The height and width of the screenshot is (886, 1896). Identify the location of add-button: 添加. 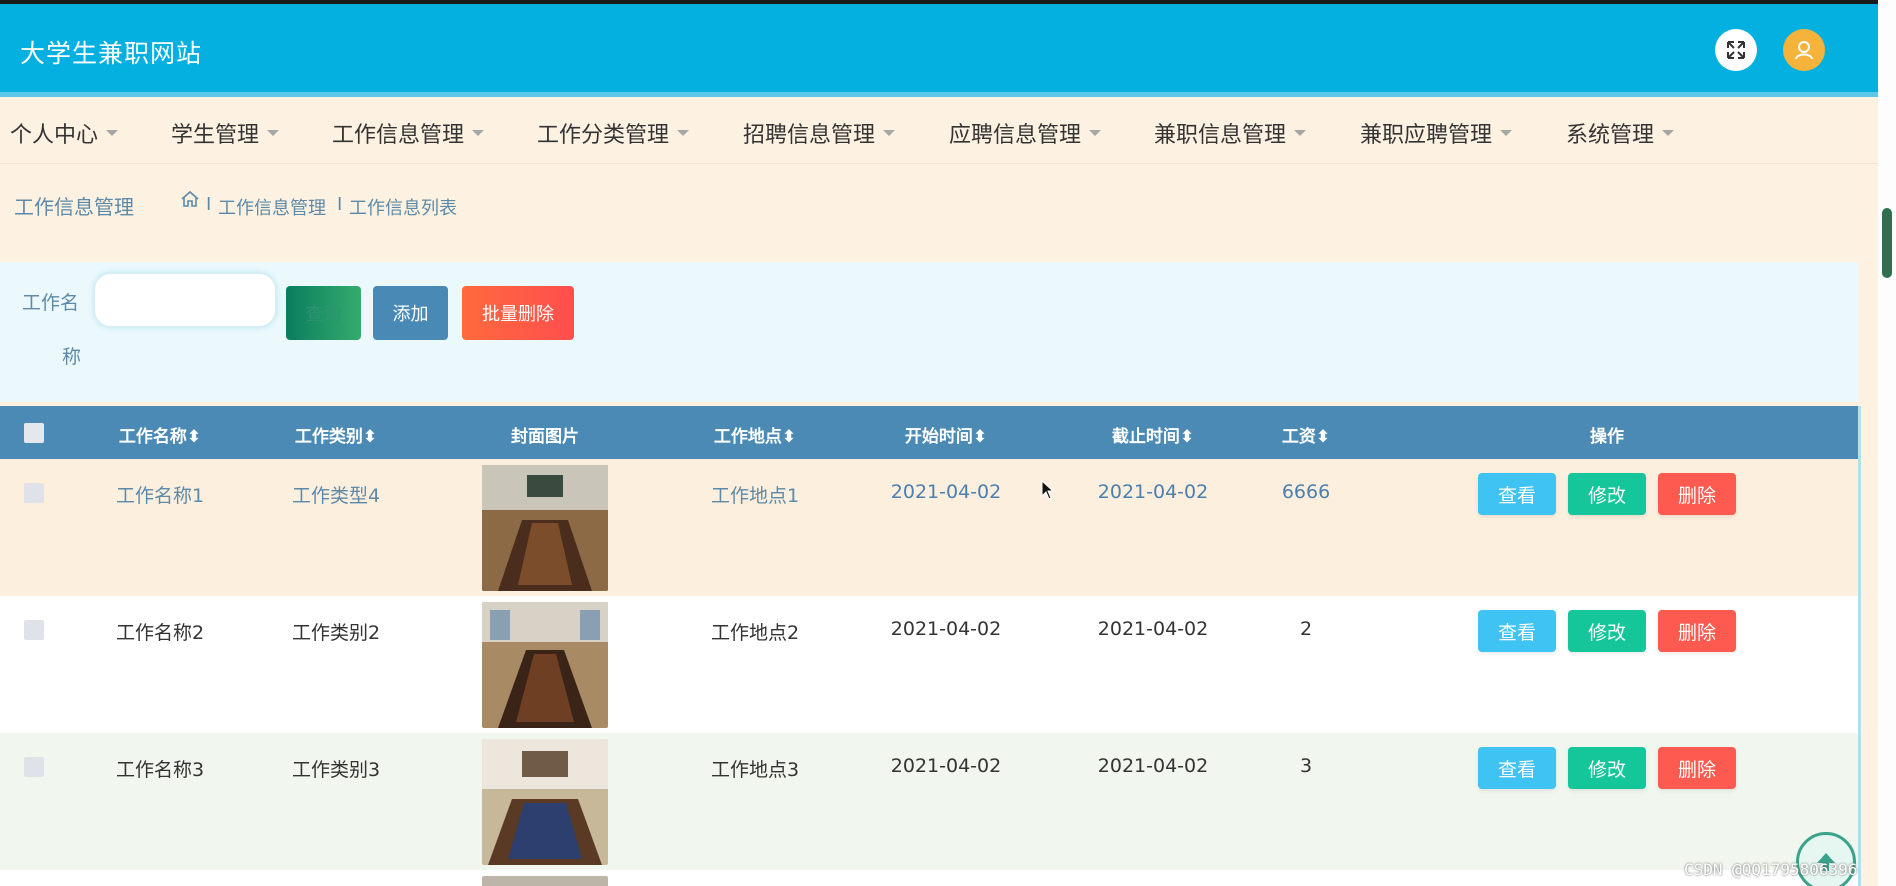
(410, 313).